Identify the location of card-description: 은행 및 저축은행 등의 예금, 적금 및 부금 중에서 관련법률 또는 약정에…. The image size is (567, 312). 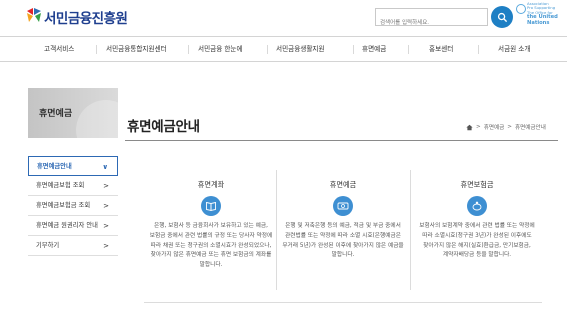
(343, 241).